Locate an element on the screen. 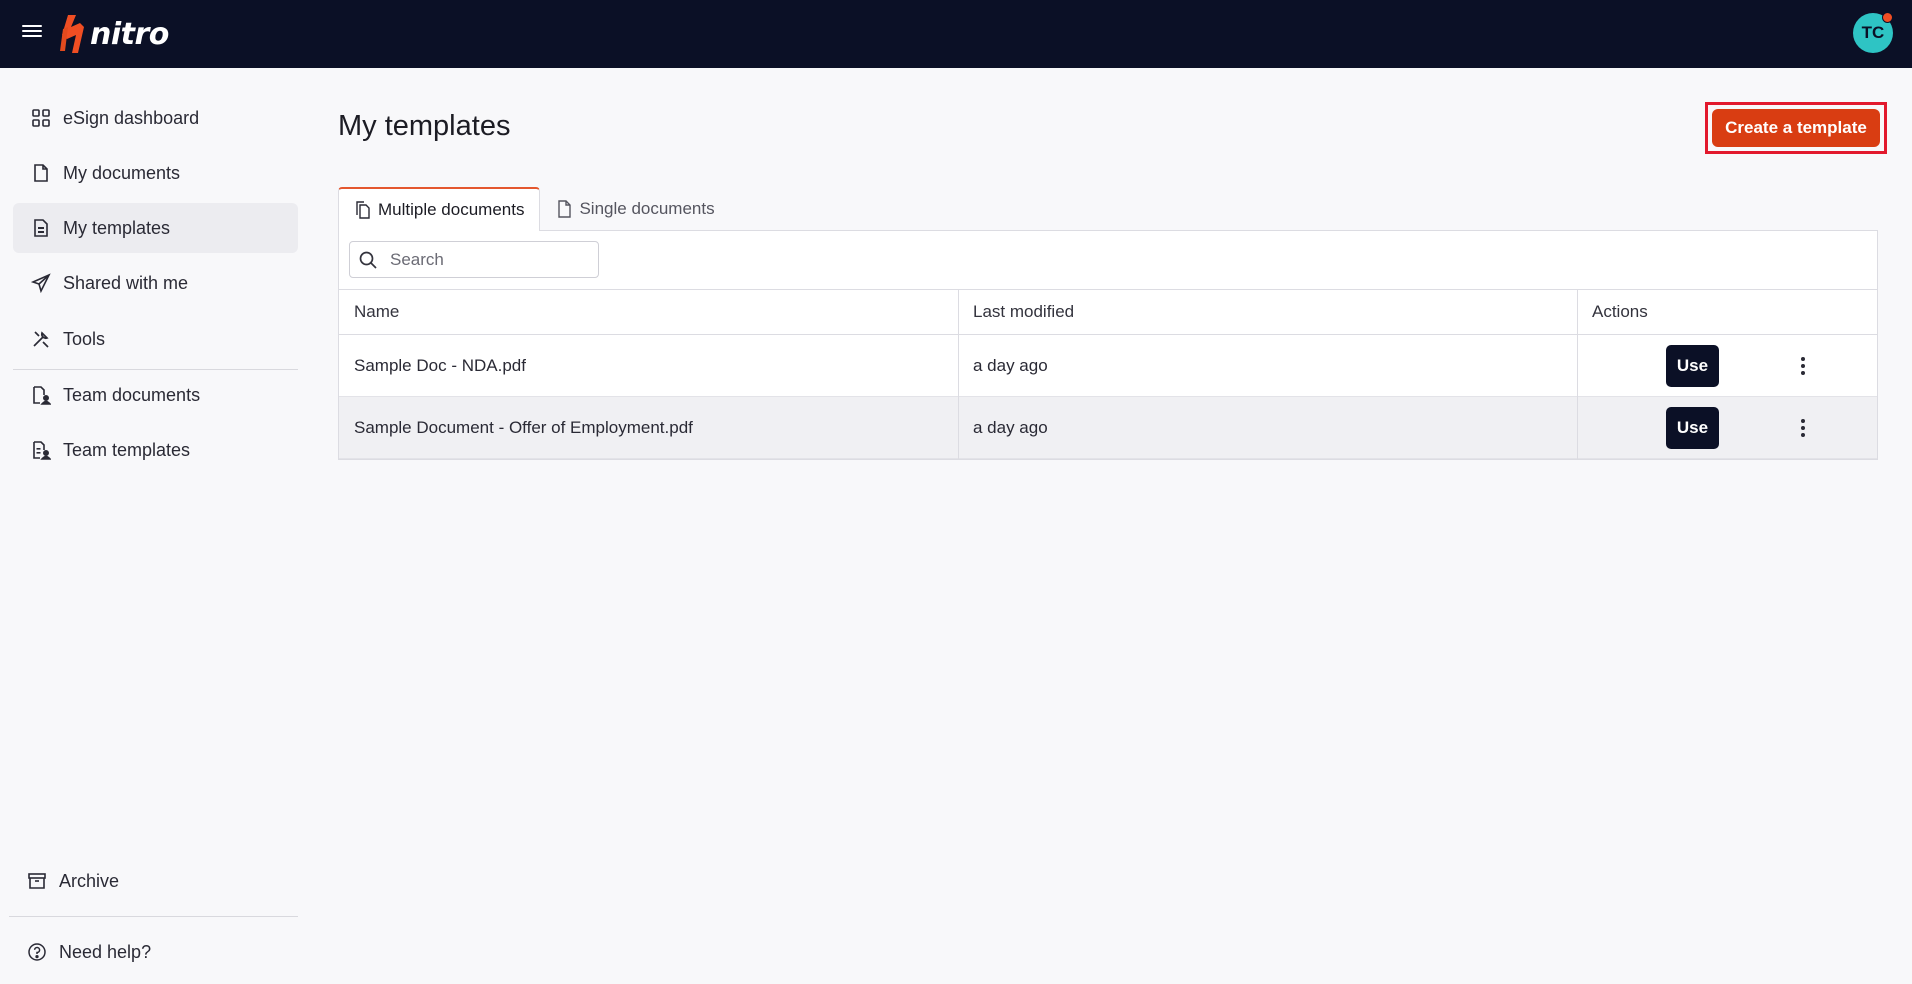  sidebar-item-my-documents: My documents is located at coordinates (155, 173).